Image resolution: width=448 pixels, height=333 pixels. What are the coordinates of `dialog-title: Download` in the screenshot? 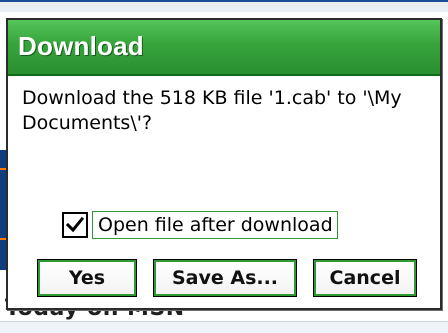 It's located at (81, 46).